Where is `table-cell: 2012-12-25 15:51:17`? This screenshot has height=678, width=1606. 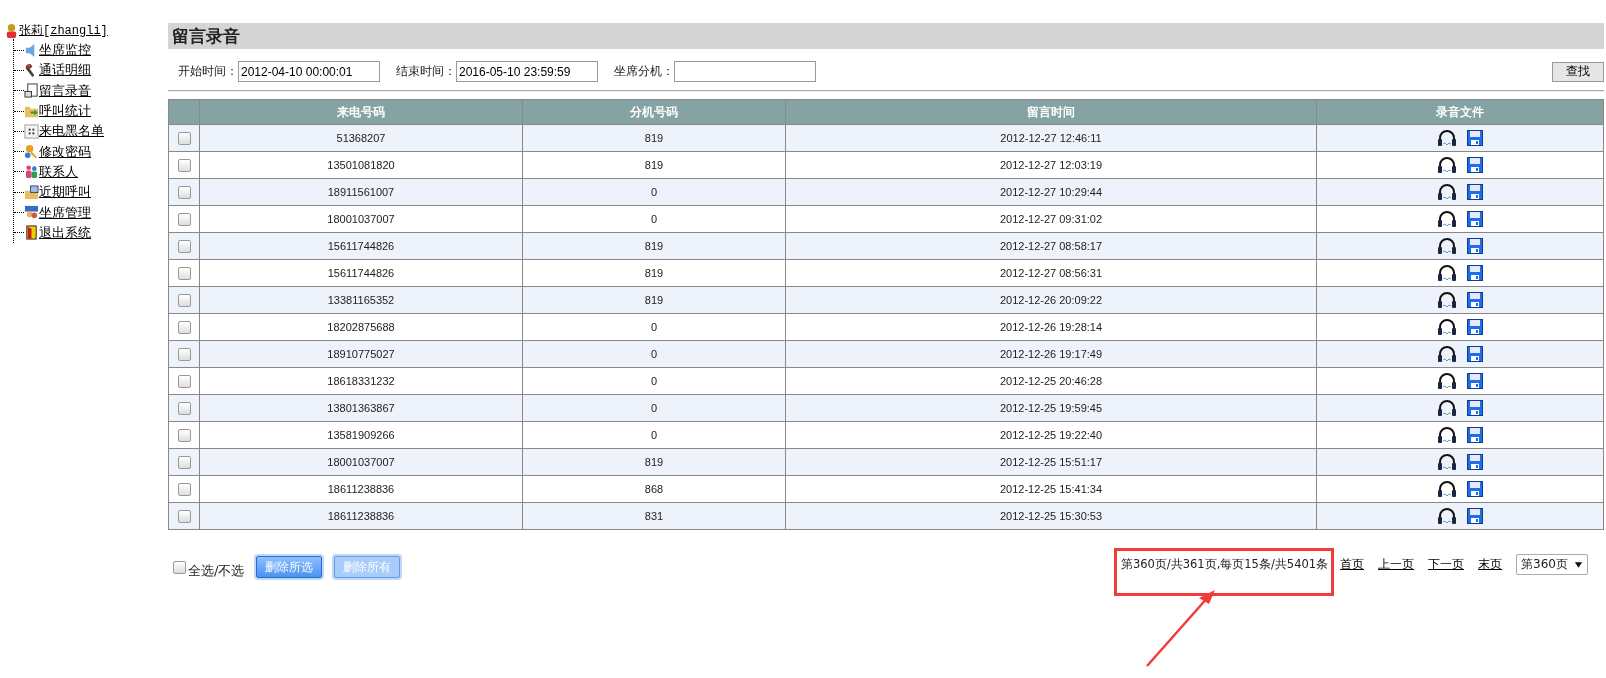 table-cell: 2012-12-25 15:51:17 is located at coordinates (1051, 462).